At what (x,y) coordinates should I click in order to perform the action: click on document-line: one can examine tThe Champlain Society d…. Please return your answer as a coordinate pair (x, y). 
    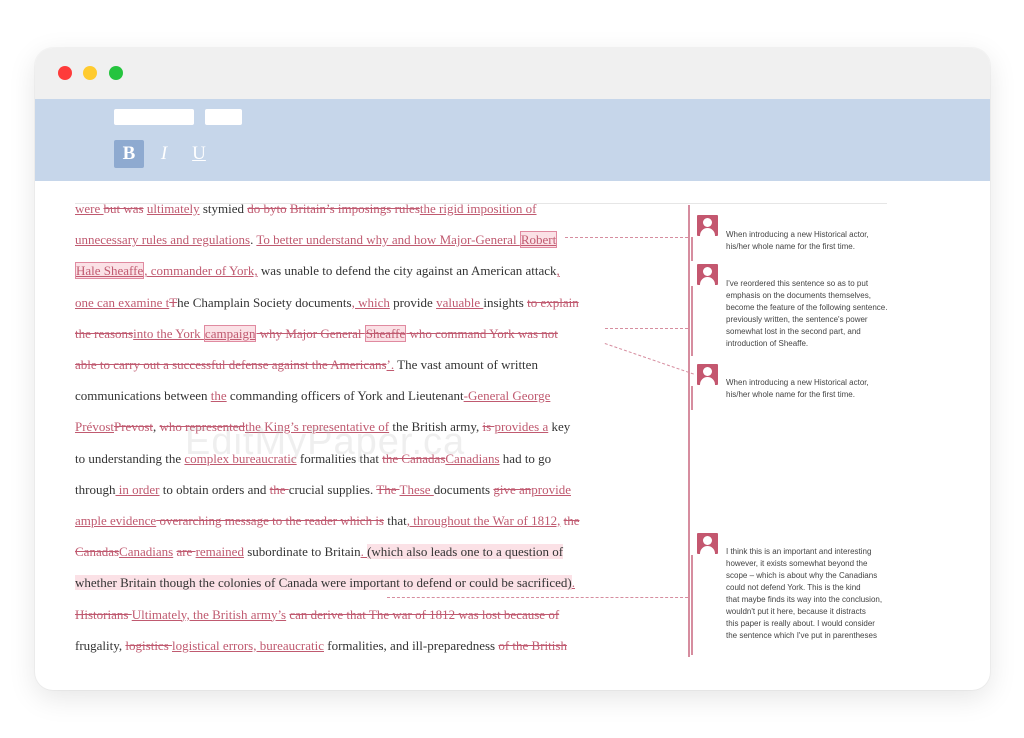
    Looking at the image, I should click on (327, 303).